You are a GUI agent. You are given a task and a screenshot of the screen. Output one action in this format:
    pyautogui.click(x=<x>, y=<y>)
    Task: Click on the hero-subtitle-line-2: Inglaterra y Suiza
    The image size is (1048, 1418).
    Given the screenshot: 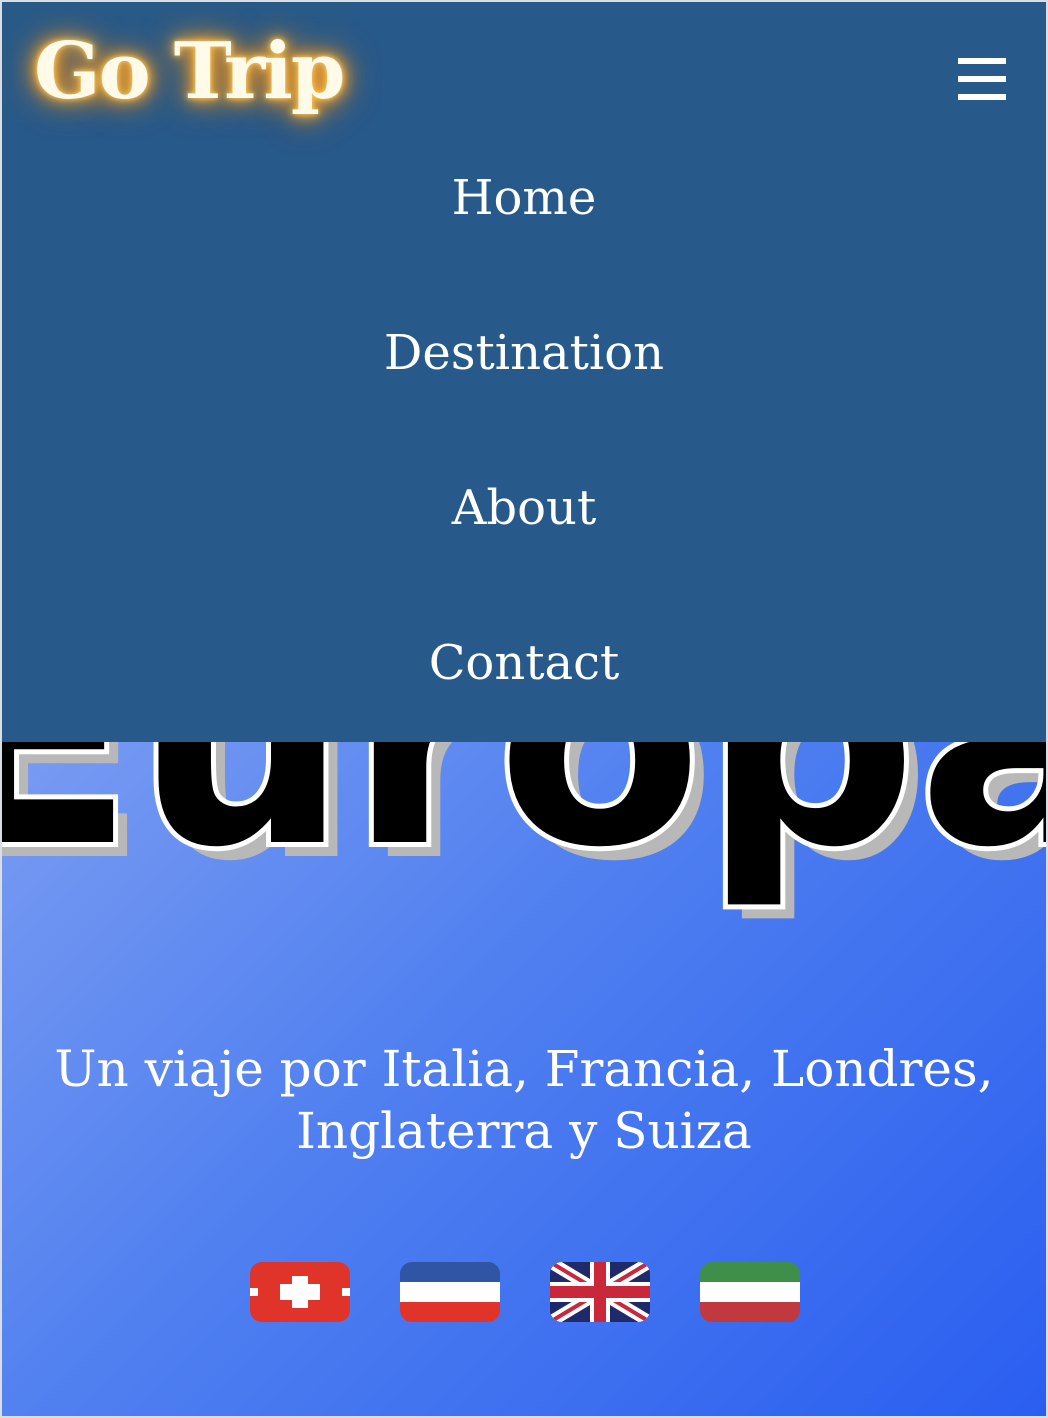 What is the action you would take?
    pyautogui.click(x=524, y=1131)
    